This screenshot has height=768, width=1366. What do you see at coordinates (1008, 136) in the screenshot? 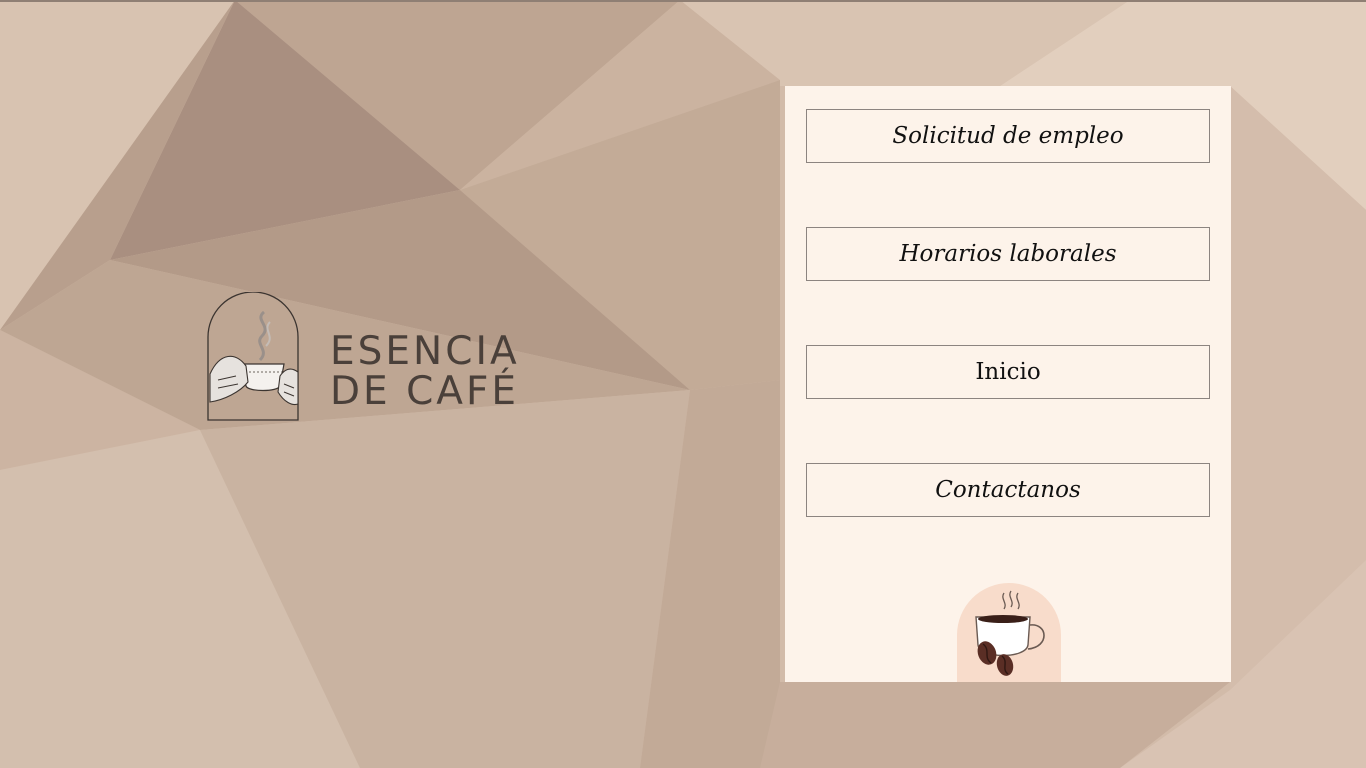
I see `nav-button-solicitud-de-empleo: Solicitud de empleo` at bounding box center [1008, 136].